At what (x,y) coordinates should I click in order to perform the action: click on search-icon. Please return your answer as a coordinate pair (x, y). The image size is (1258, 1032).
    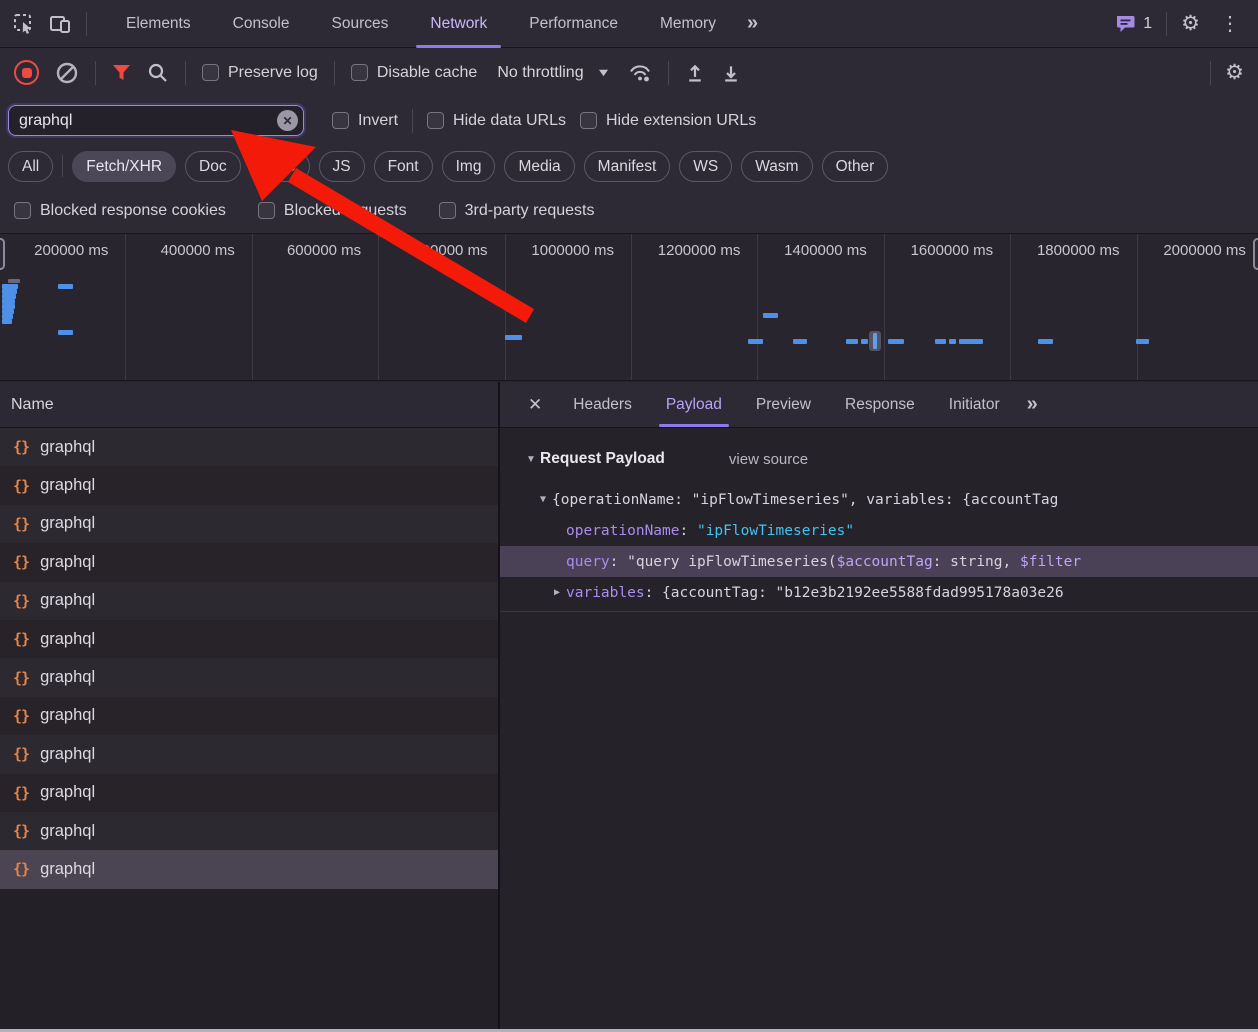
    Looking at the image, I should click on (158, 73).